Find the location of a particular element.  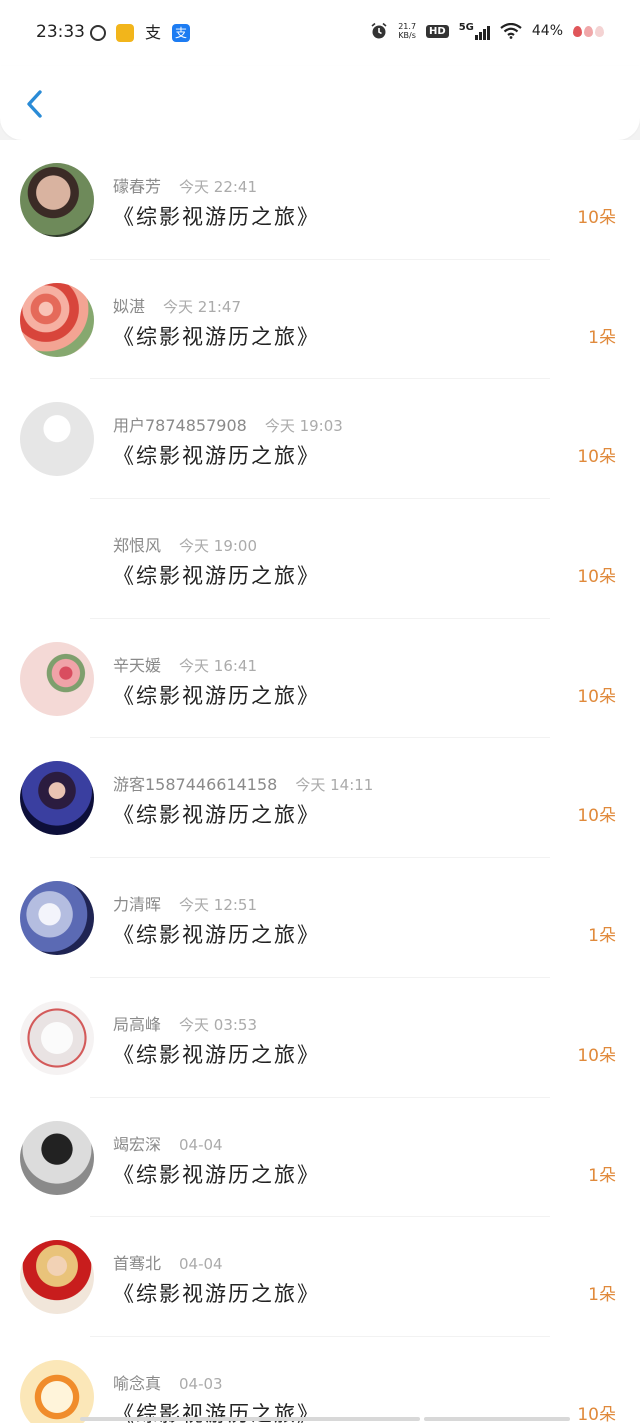

list-item: 用户7874857908 今天 19:03 《综影视游历之旅》 10朵 is located at coordinates (320, 439).